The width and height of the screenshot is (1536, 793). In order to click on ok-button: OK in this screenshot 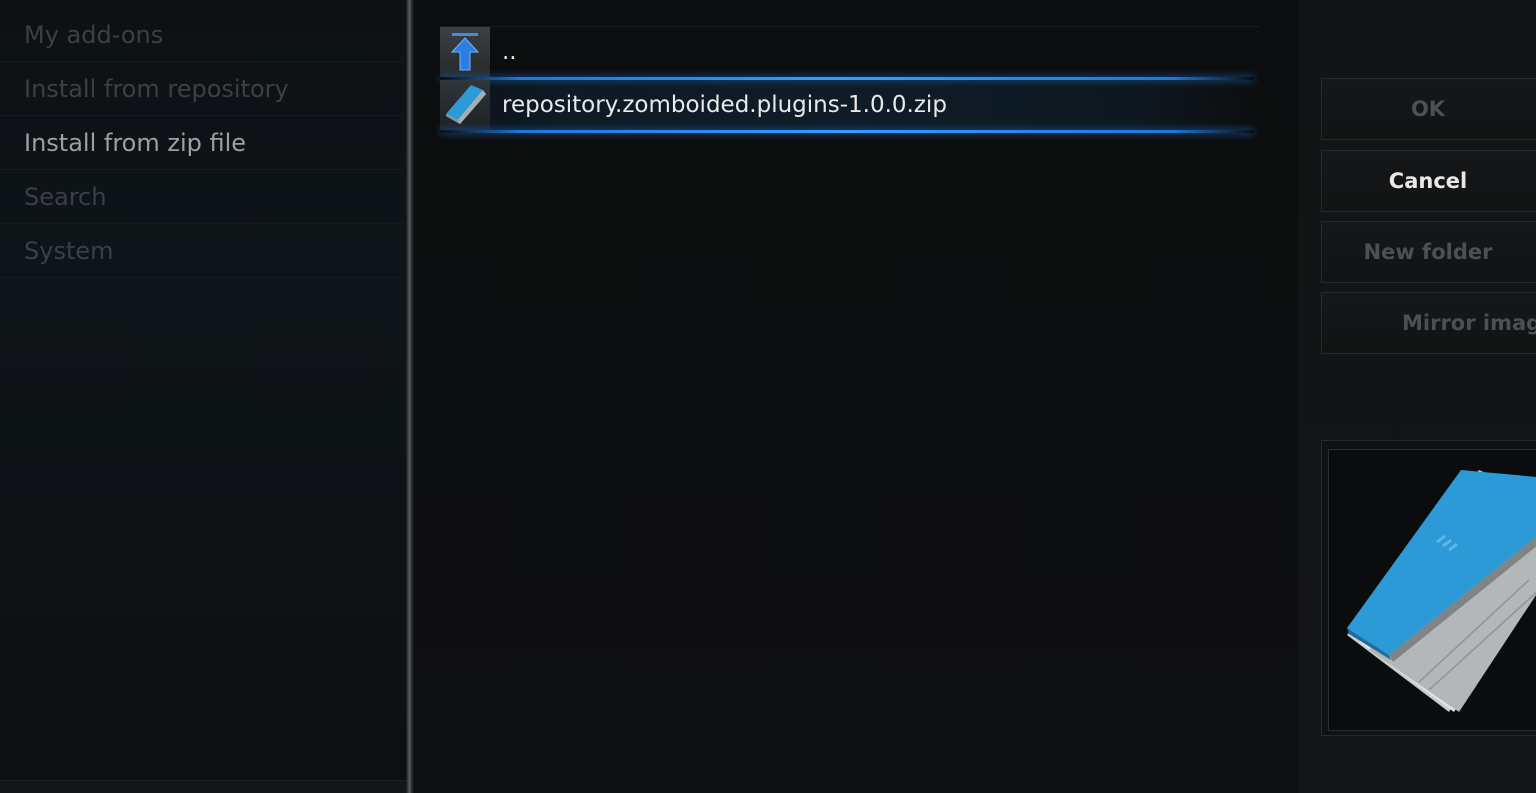, I will do `click(1428, 109)`.